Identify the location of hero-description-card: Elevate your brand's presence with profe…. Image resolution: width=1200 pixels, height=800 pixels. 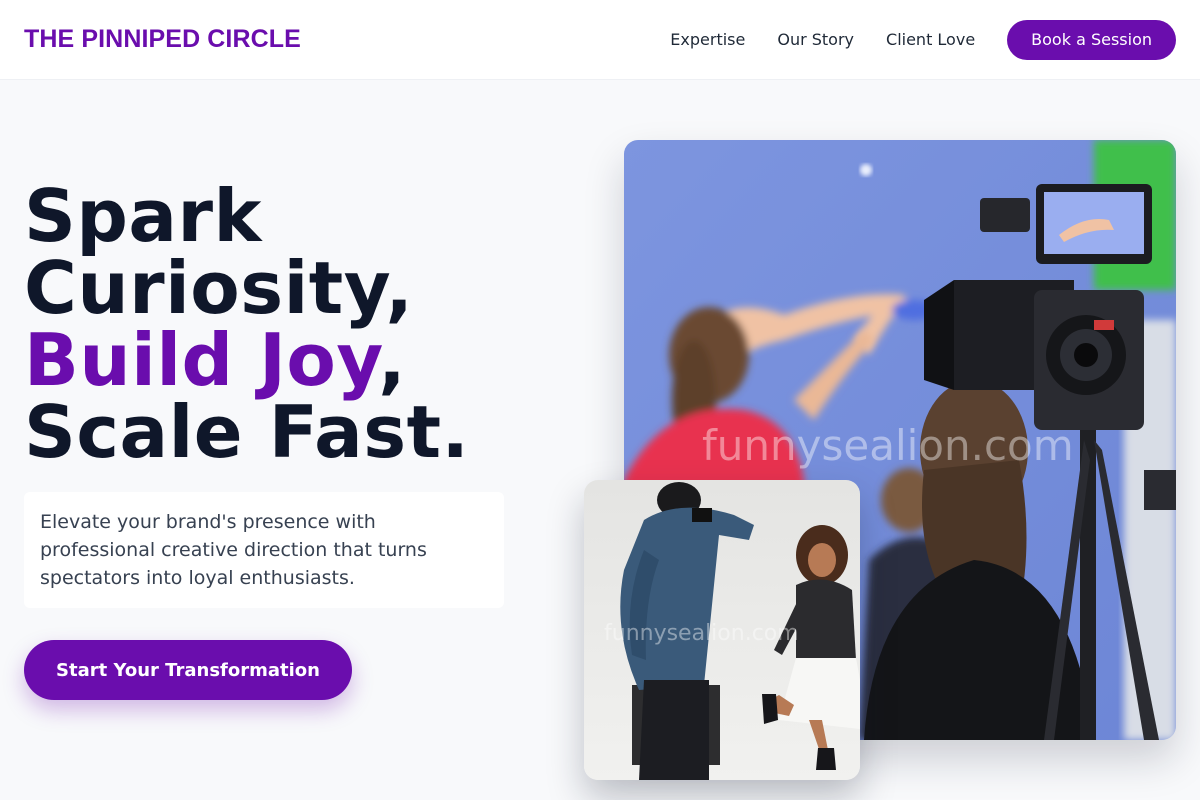
(264, 550).